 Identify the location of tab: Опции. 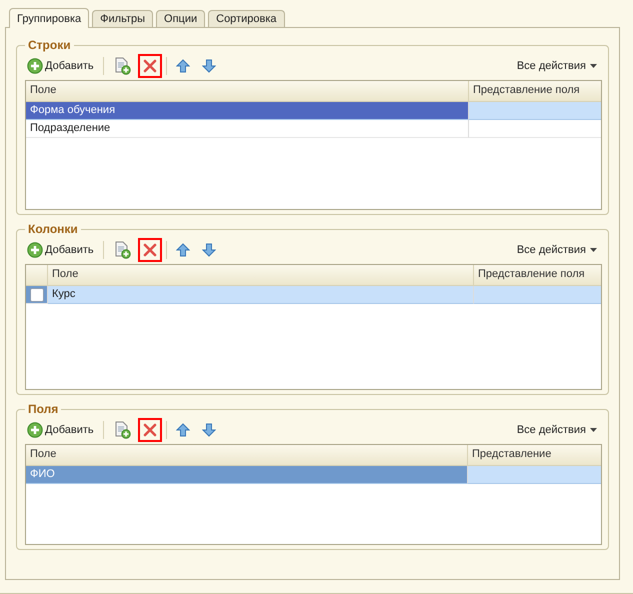
(181, 18).